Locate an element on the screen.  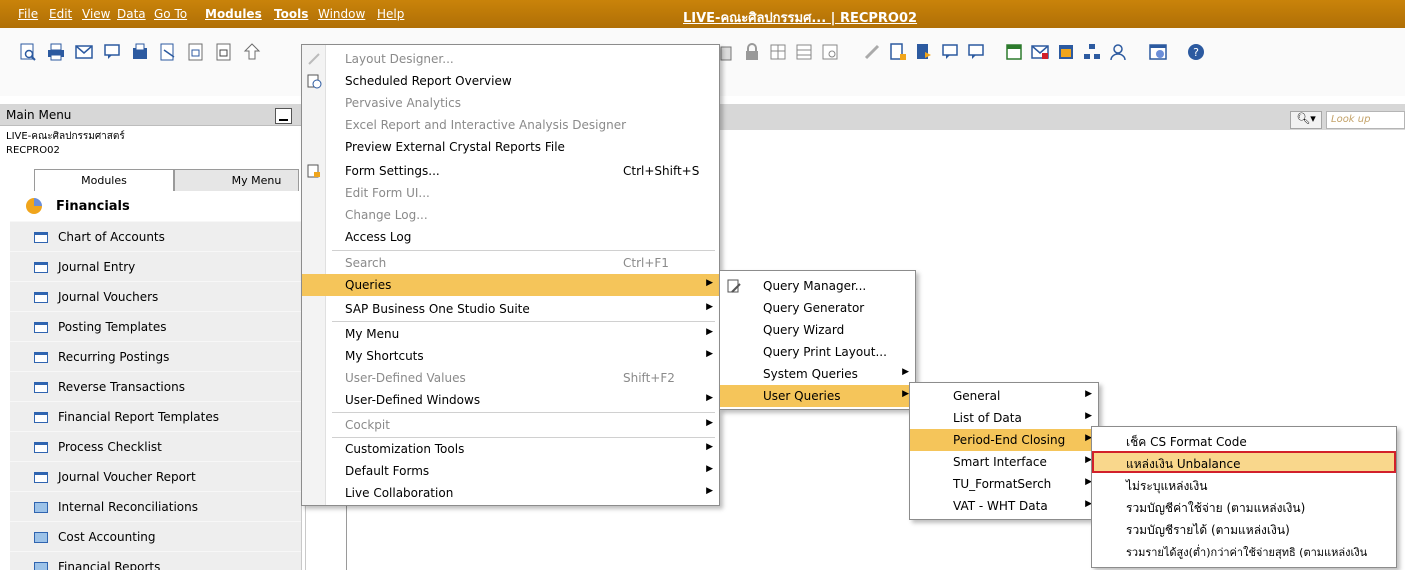
menu-item-internal-reconciliations: Internal Reconciliations is located at coordinates (155, 506).